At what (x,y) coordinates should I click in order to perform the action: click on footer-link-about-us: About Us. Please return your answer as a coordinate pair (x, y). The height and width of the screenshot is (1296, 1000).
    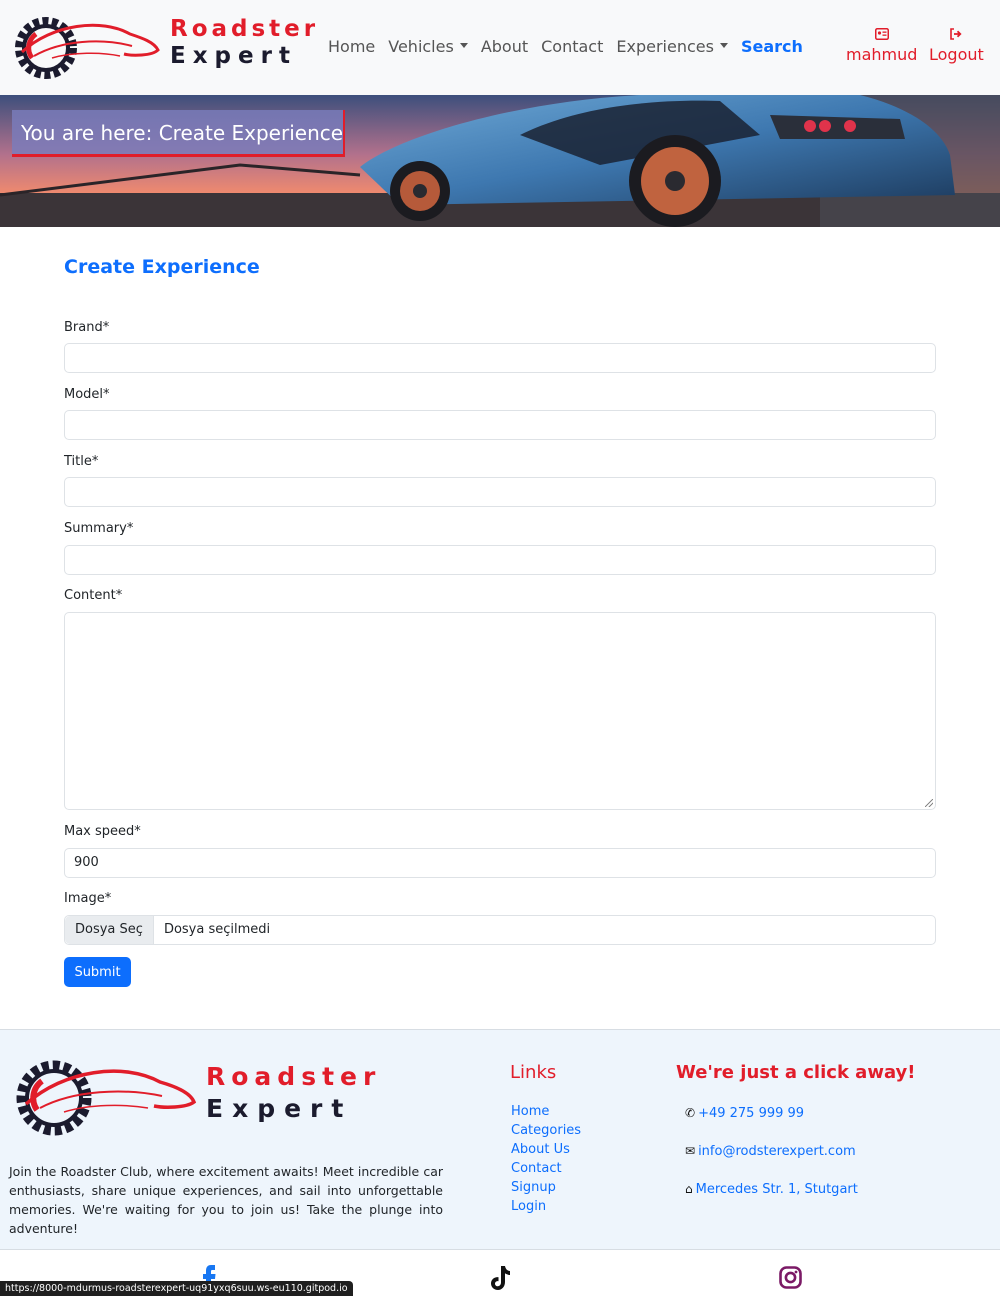
    Looking at the image, I should click on (546, 1149).